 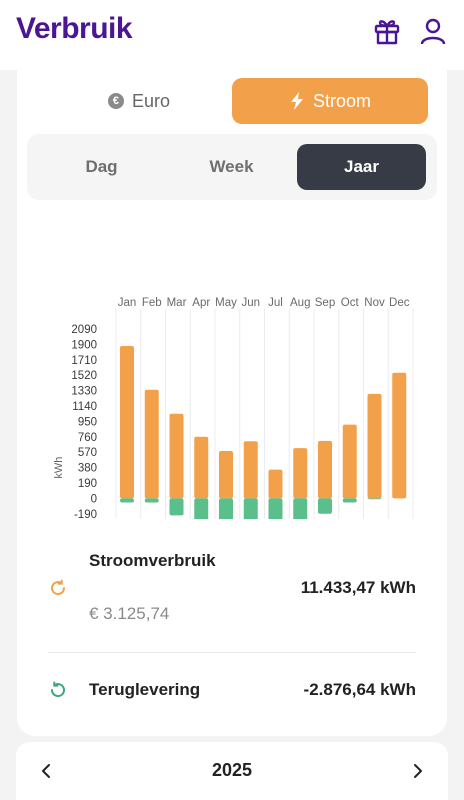 What do you see at coordinates (115, 101) in the screenshot?
I see `euro-icon: €` at bounding box center [115, 101].